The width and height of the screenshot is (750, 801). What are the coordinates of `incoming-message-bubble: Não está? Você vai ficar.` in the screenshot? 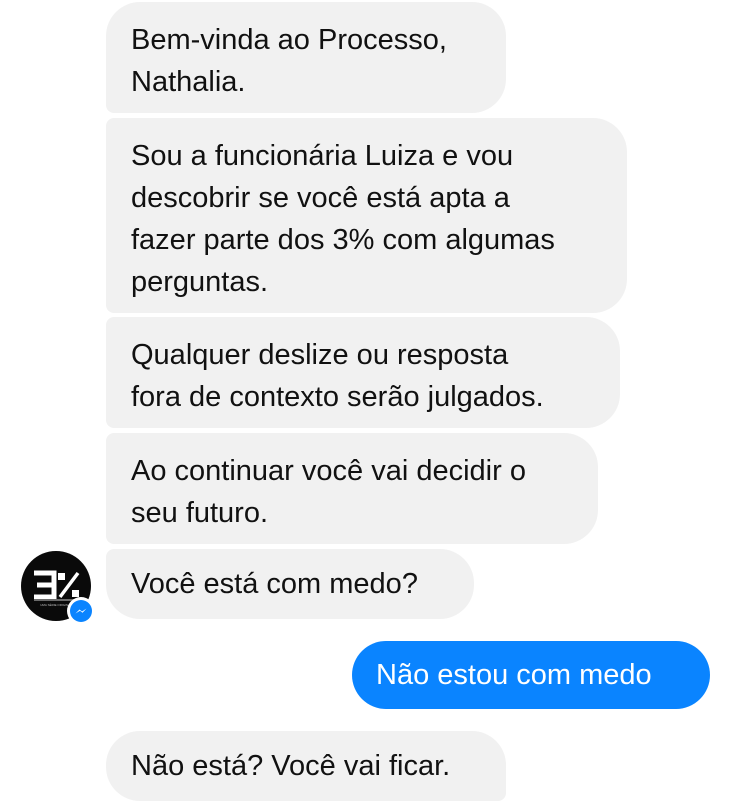 It's located at (306, 766).